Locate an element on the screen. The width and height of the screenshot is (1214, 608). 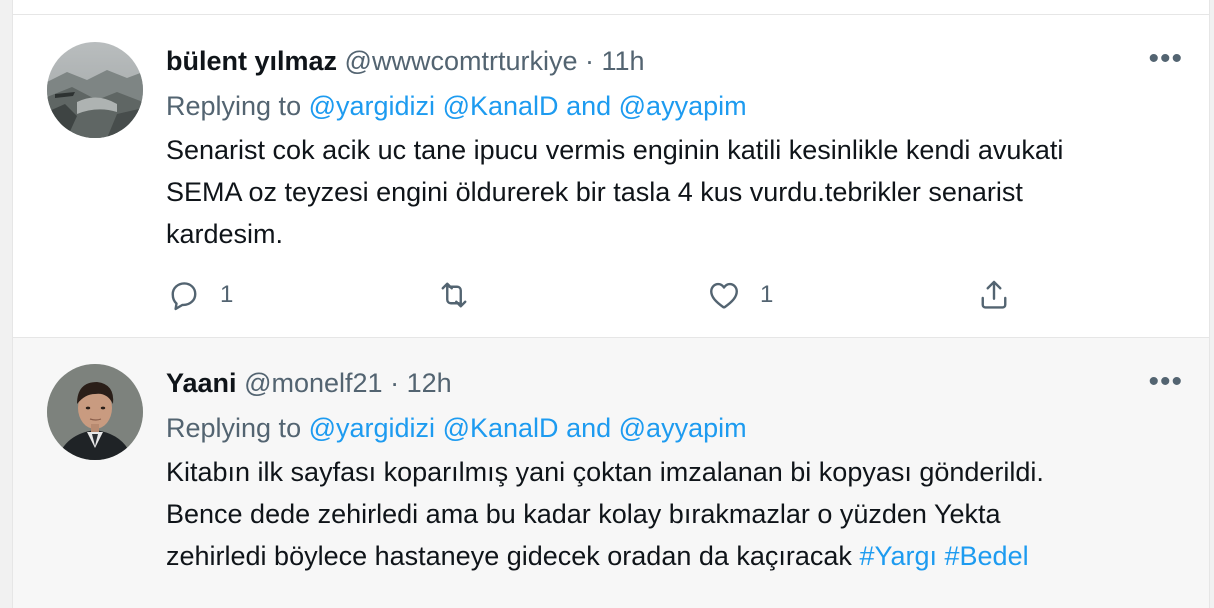
like-count: 1 is located at coordinates (767, 294).